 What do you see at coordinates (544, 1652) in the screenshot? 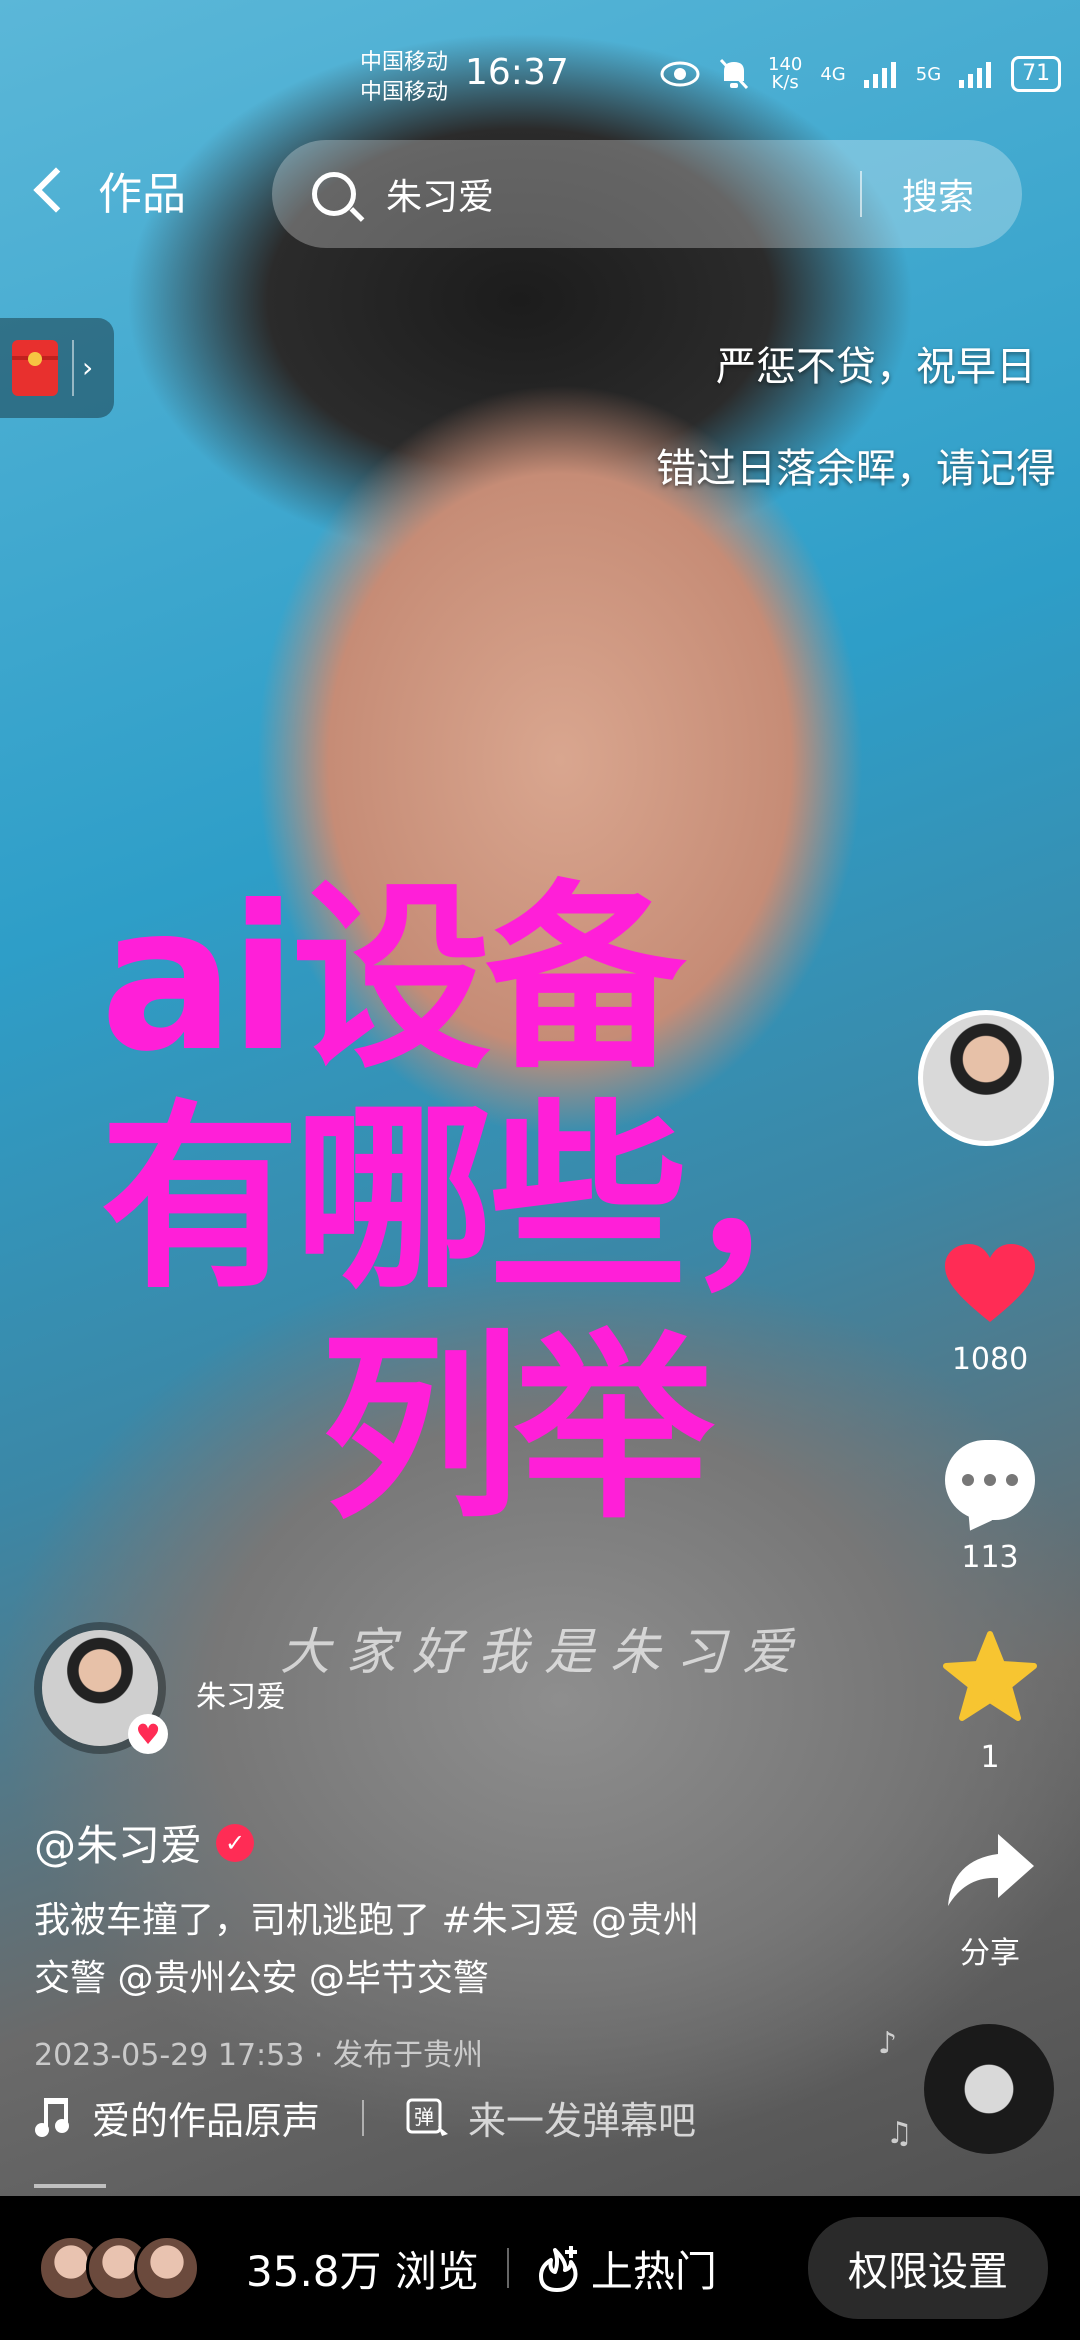
I see `video-subtitle: 大家好我是朱习爱` at bounding box center [544, 1652].